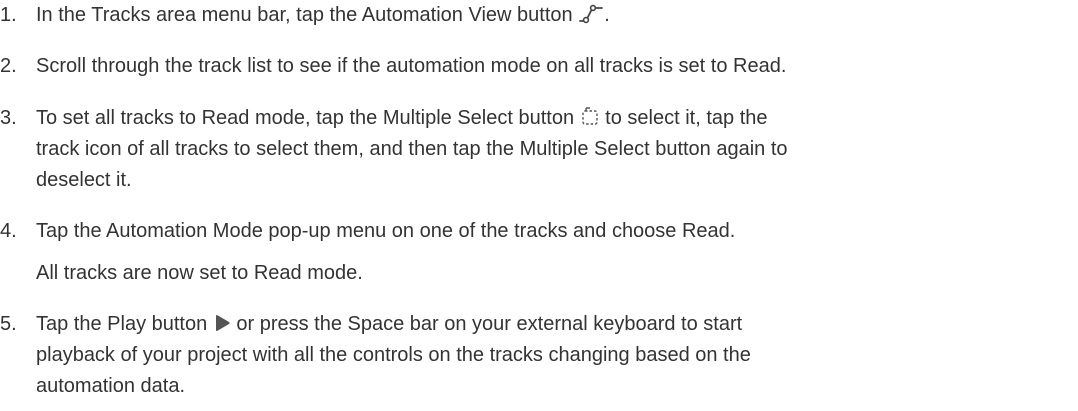 This screenshot has height=411, width=1078. Describe the element at coordinates (8, 231) in the screenshot. I see `step-number: 4.` at that location.